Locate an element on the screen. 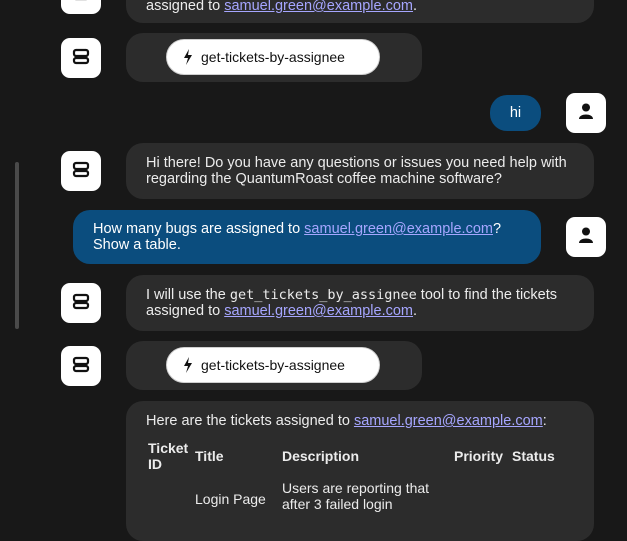 The width and height of the screenshot is (627, 541). user-message: hi is located at coordinates (515, 113).